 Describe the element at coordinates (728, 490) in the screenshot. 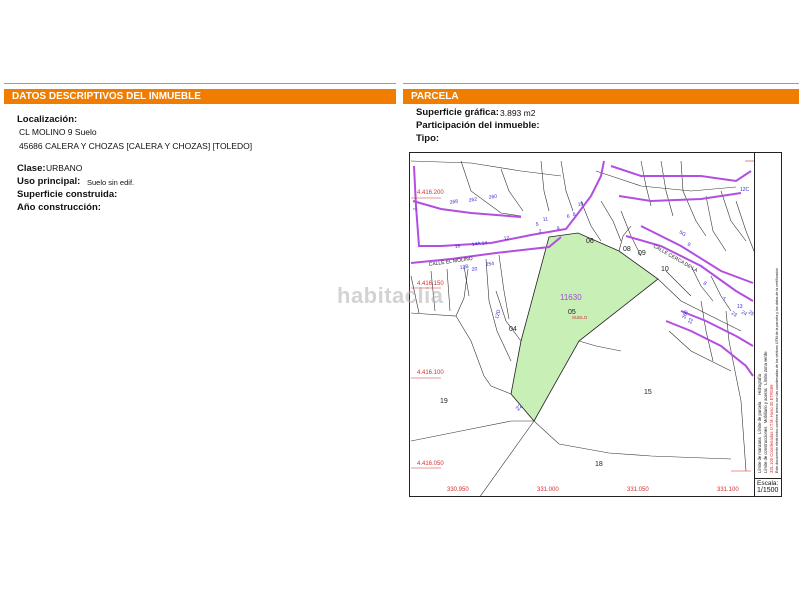

I see `easting-label: 331.100` at that location.